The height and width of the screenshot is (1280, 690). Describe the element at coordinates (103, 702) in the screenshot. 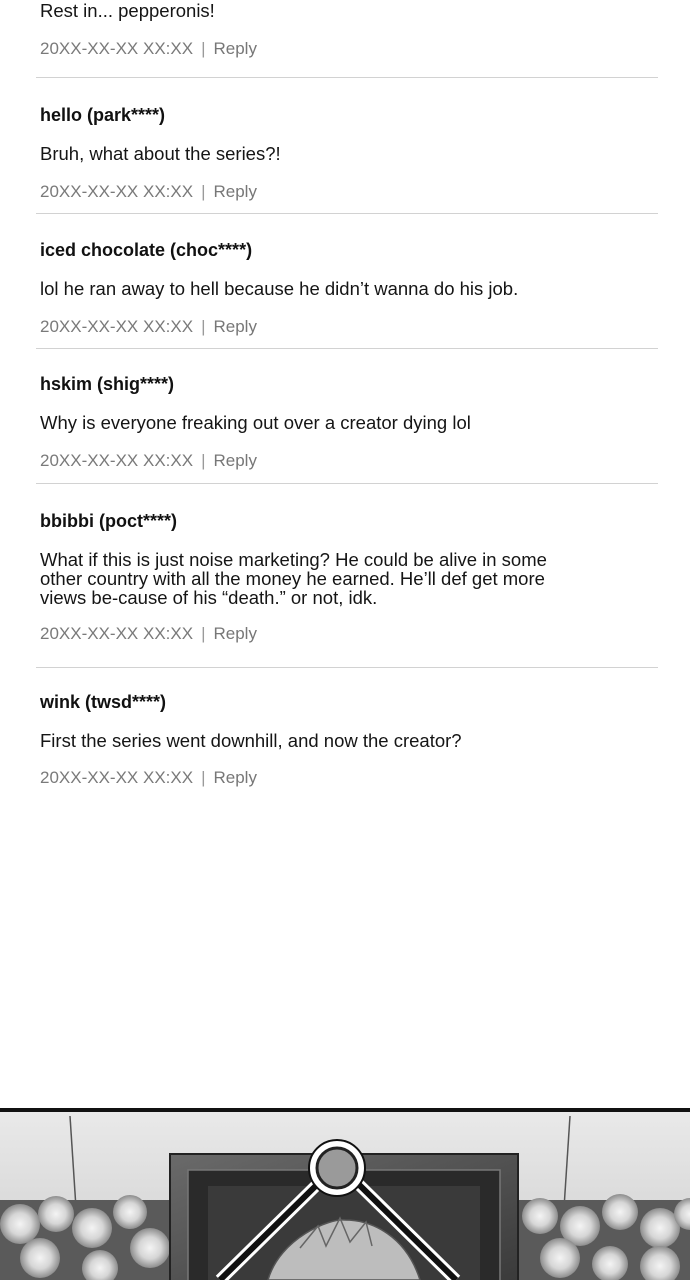

I see `comment-username: wink (twsd****)` at that location.